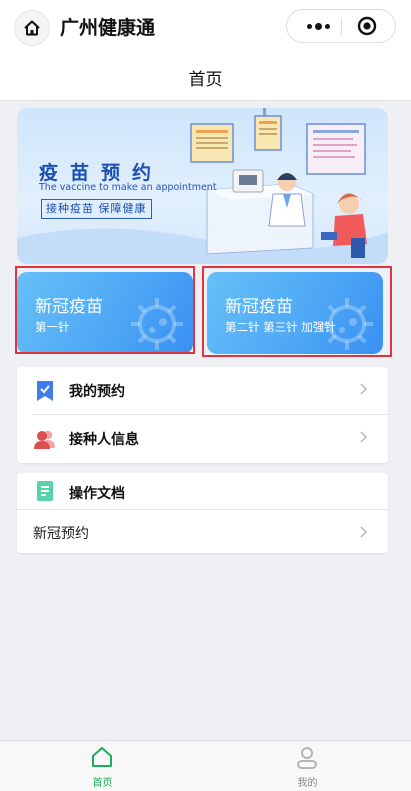 This screenshot has width=411, height=791. I want to click on home-button, so click(32, 28).